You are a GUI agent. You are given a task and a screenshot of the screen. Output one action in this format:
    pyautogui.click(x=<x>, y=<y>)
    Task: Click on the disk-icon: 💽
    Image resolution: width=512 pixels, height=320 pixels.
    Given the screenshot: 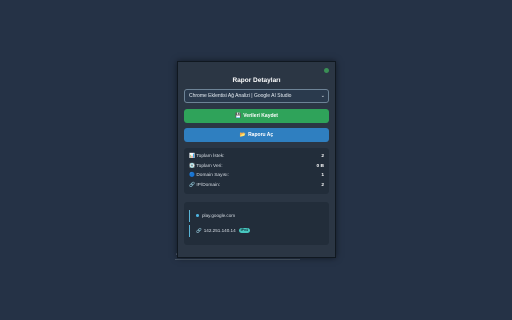 What is the action you would take?
    pyautogui.click(x=192, y=166)
    